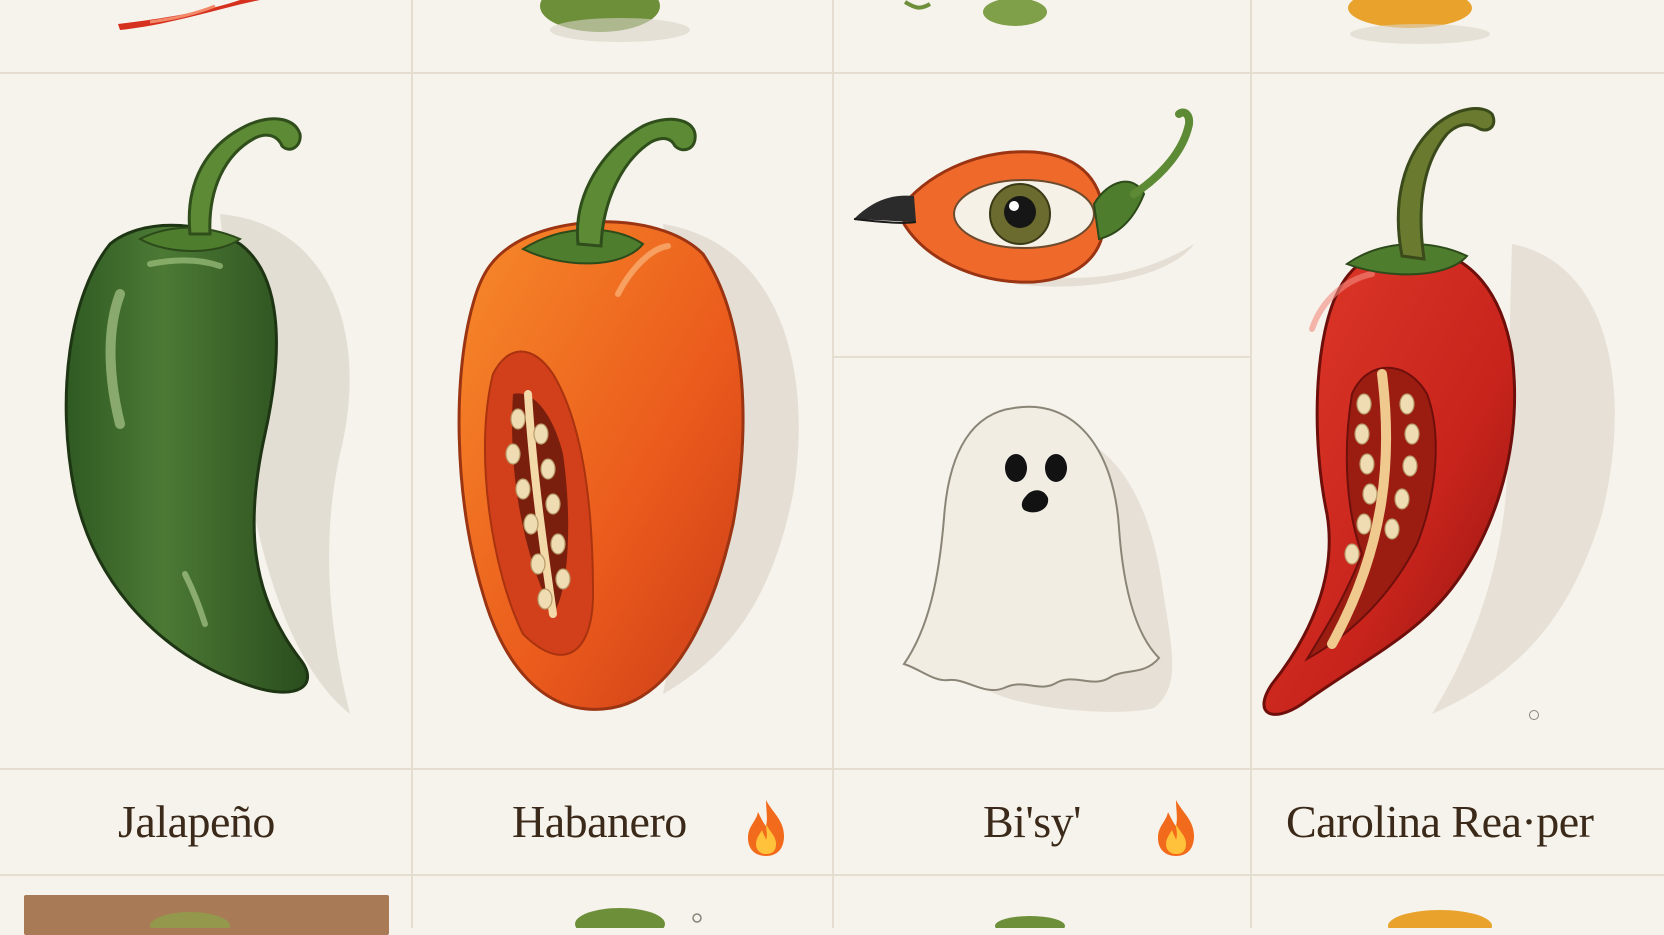  I want to click on ghost-illustration, so click(1042, 563).